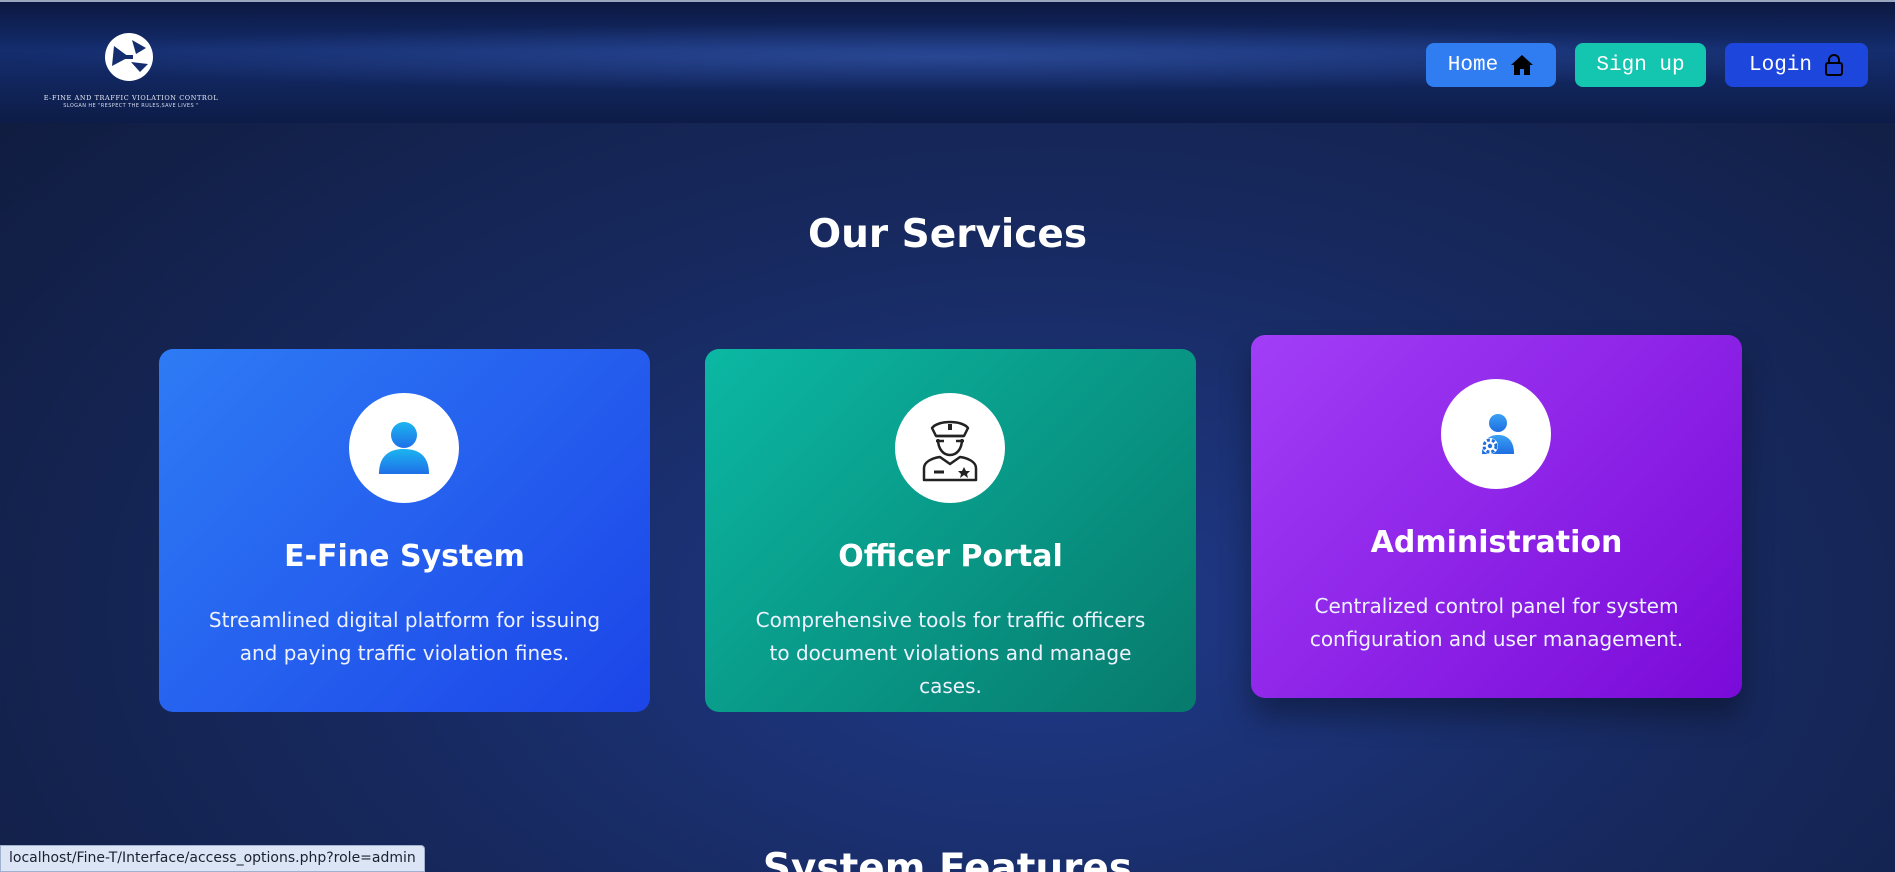 Image resolution: width=1895 pixels, height=872 pixels. I want to click on police-officer-icon, so click(950, 451).